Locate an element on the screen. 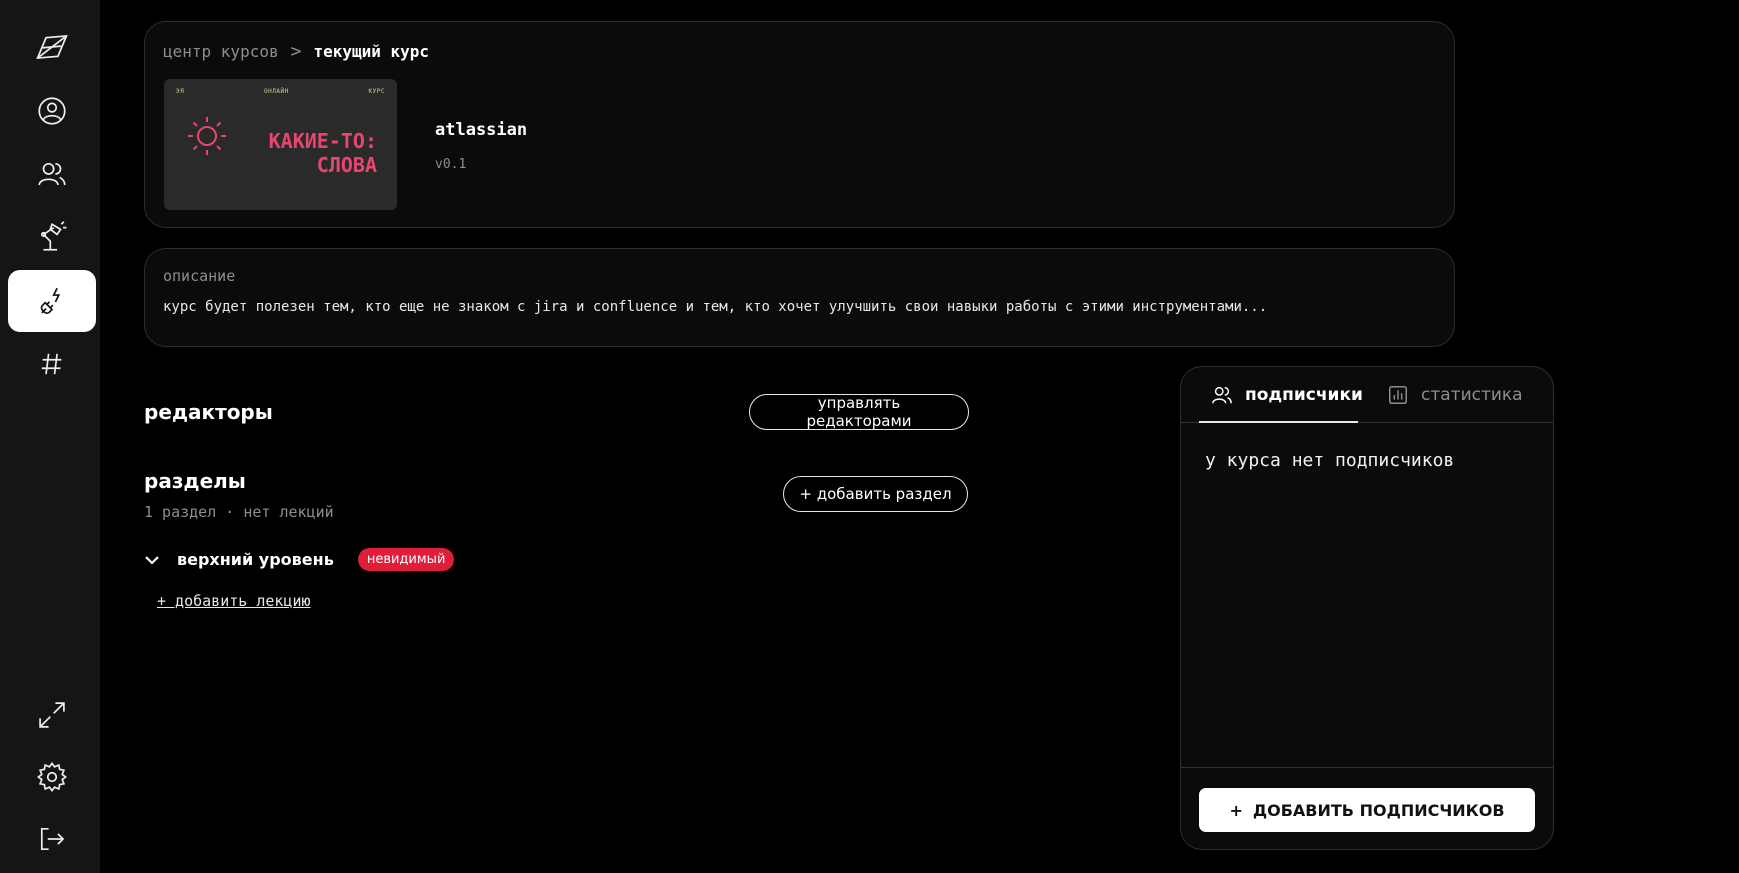  cover-tag-left: ЭЯ is located at coordinates (180, 91).